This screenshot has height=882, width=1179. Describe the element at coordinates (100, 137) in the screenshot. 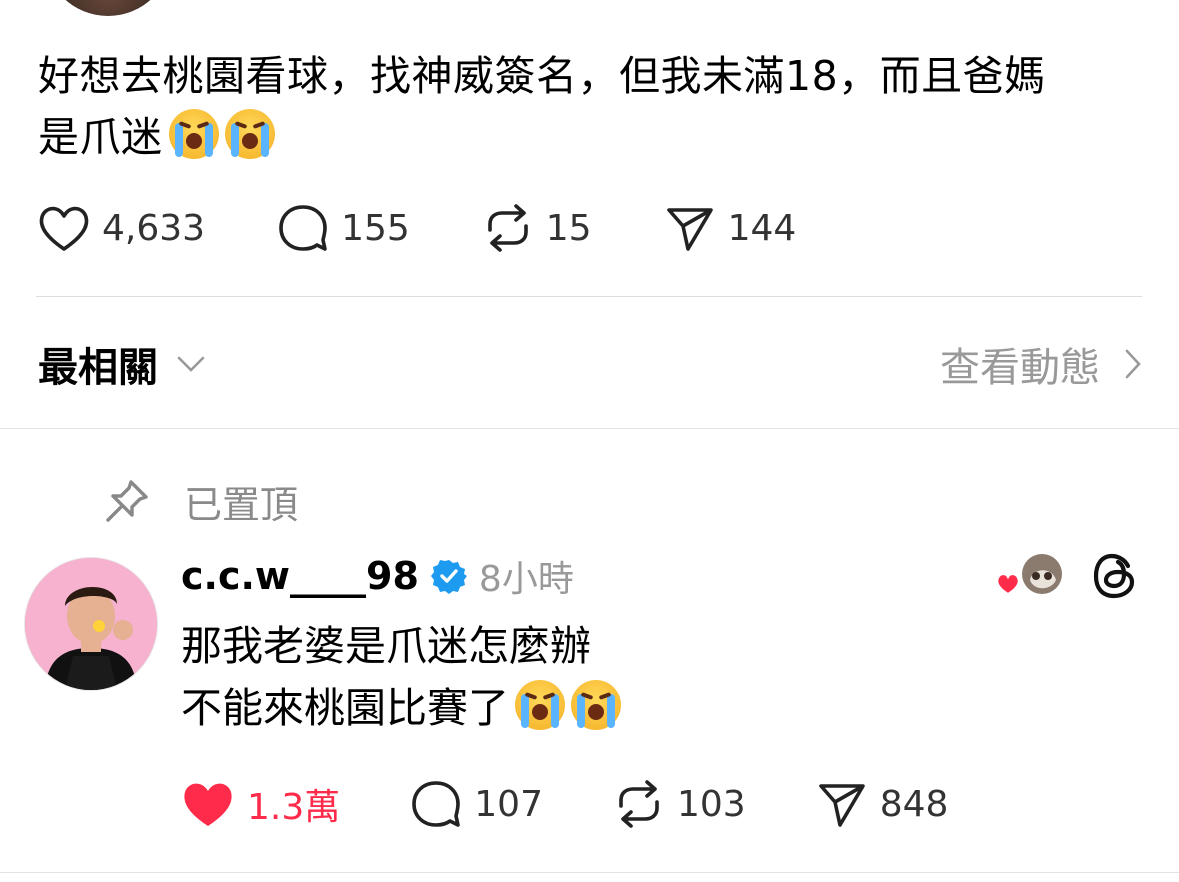

I see `post-text-line: 是爪迷` at that location.